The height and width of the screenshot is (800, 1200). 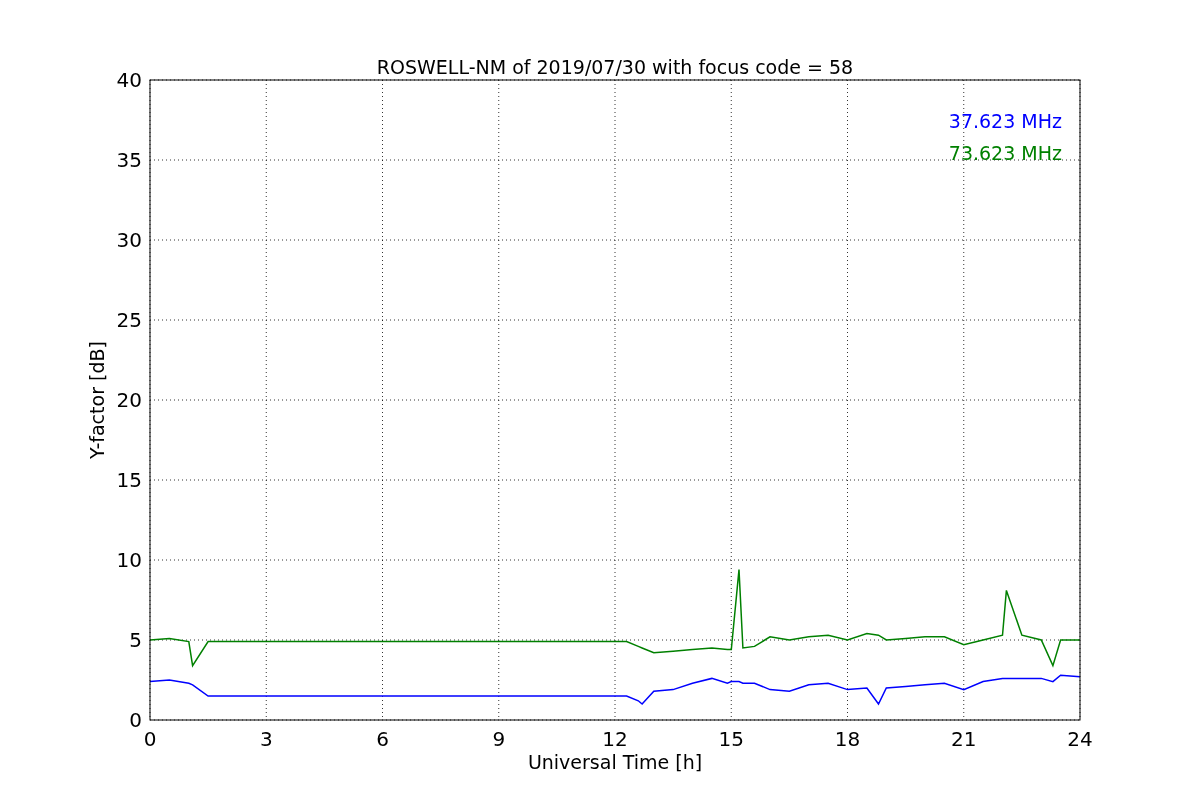 I want to click on legend-label: 73.623 MHz, so click(x=1005, y=153).